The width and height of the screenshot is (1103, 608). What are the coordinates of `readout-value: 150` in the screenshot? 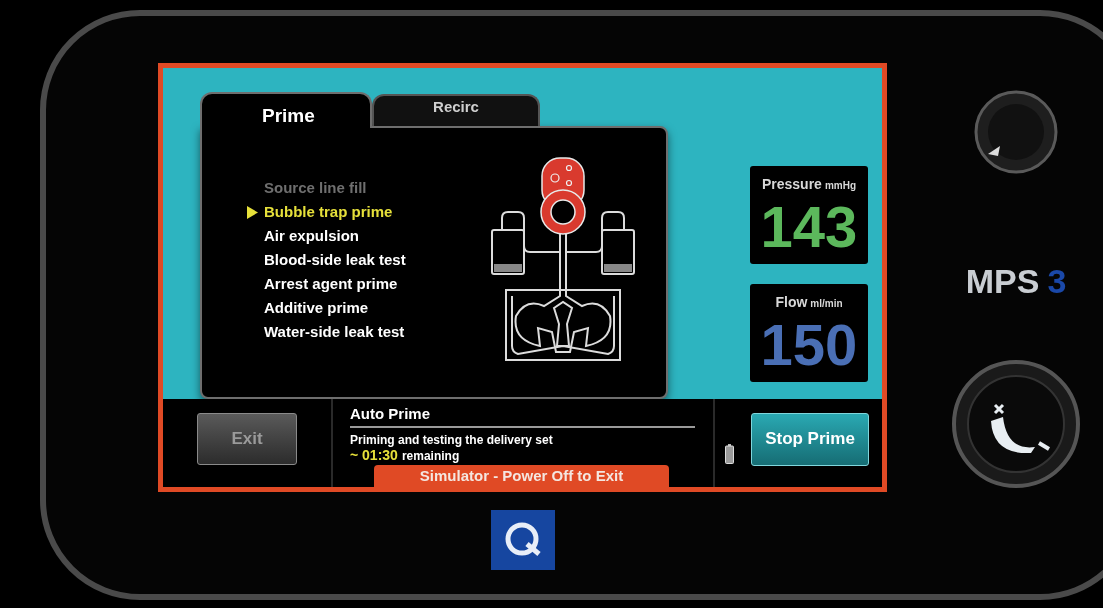 It's located at (809, 345).